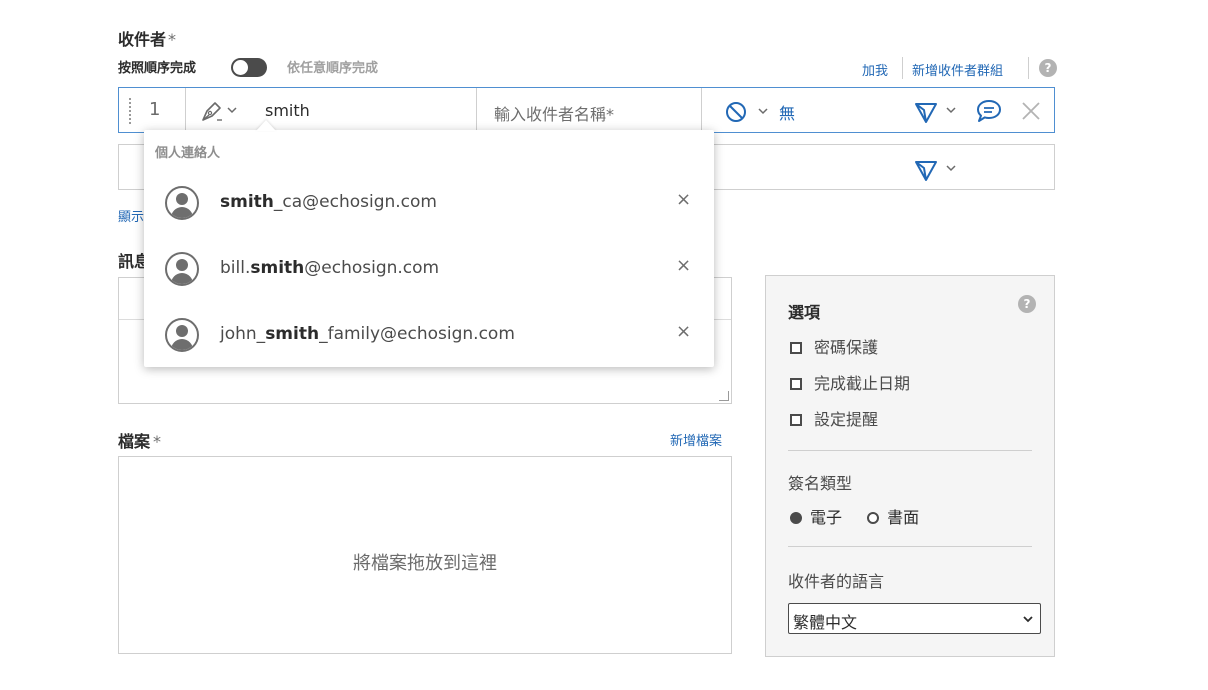  Describe the element at coordinates (140, 441) in the screenshot. I see `files-label: 檔案 *` at that location.